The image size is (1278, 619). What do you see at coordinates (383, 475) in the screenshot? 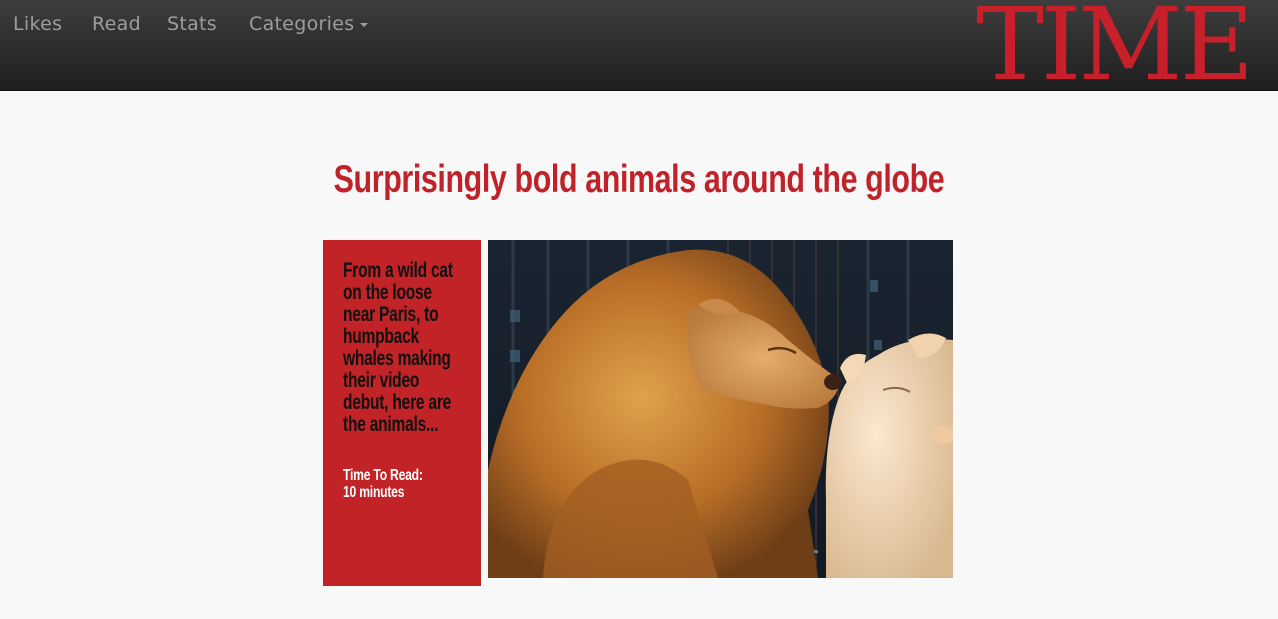
I see `time-to-read-label: Time To Read:` at bounding box center [383, 475].